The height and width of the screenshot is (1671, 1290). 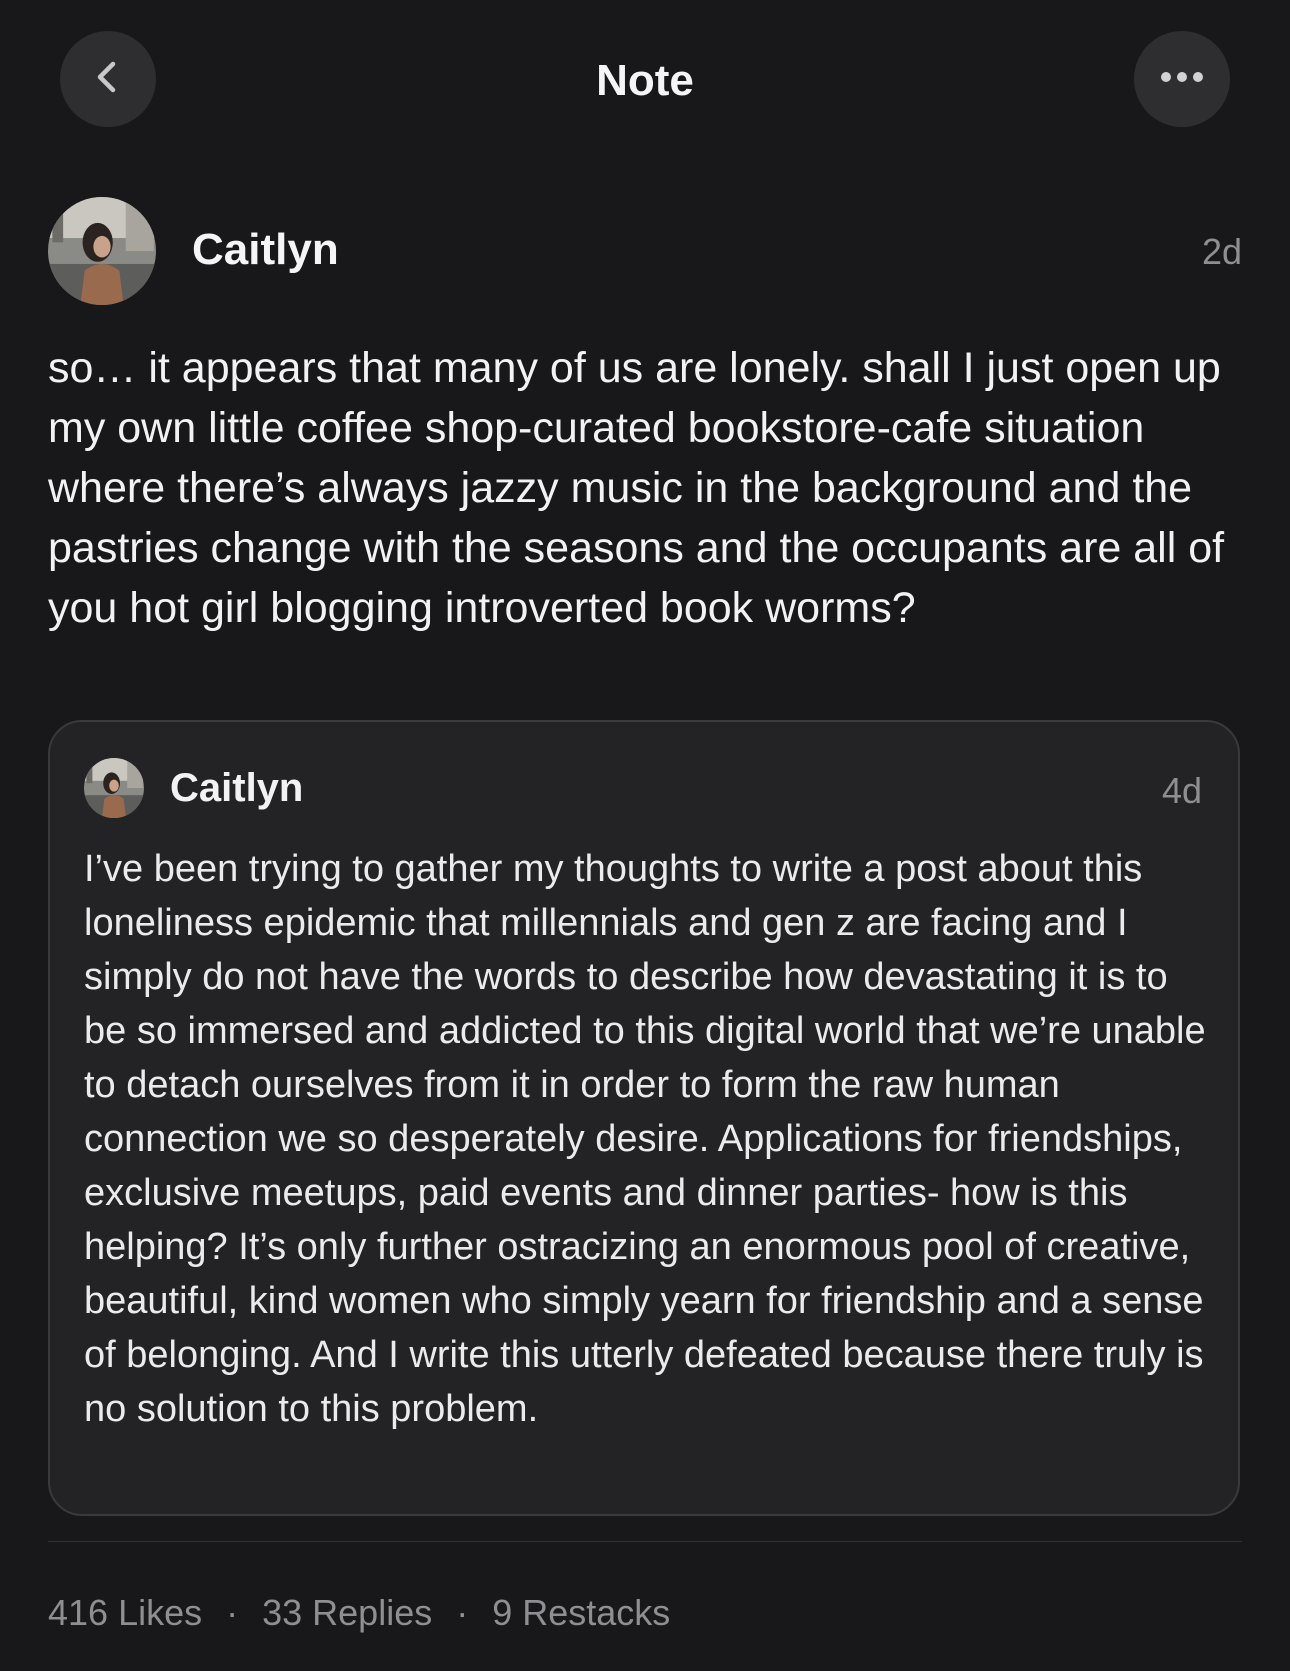 I want to click on more-options-button, so click(x=1182, y=79).